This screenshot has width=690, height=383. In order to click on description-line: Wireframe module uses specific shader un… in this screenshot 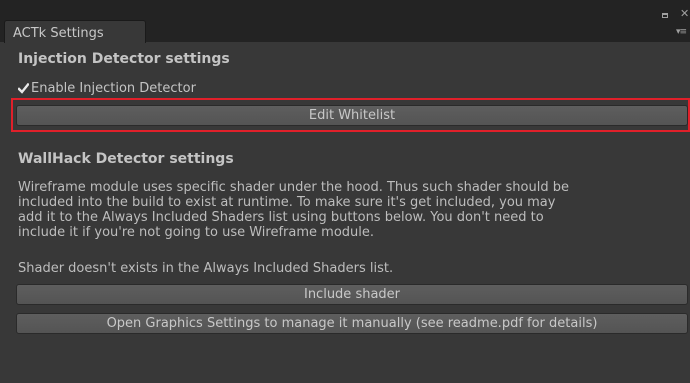, I will do `click(293, 187)`.